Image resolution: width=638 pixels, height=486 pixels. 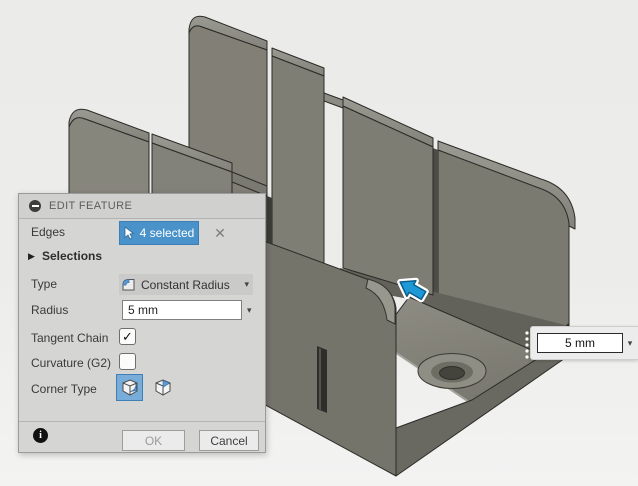 I want to click on edges-selected-count: 4 selected, so click(x=167, y=233).